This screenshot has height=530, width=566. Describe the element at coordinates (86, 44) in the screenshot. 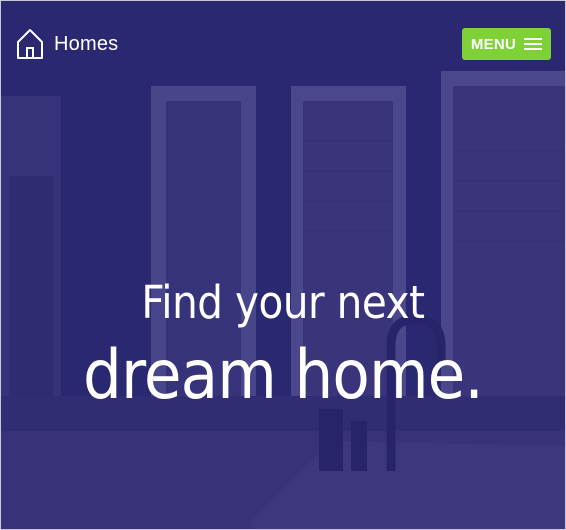

I see `brand-label: Homes` at that location.